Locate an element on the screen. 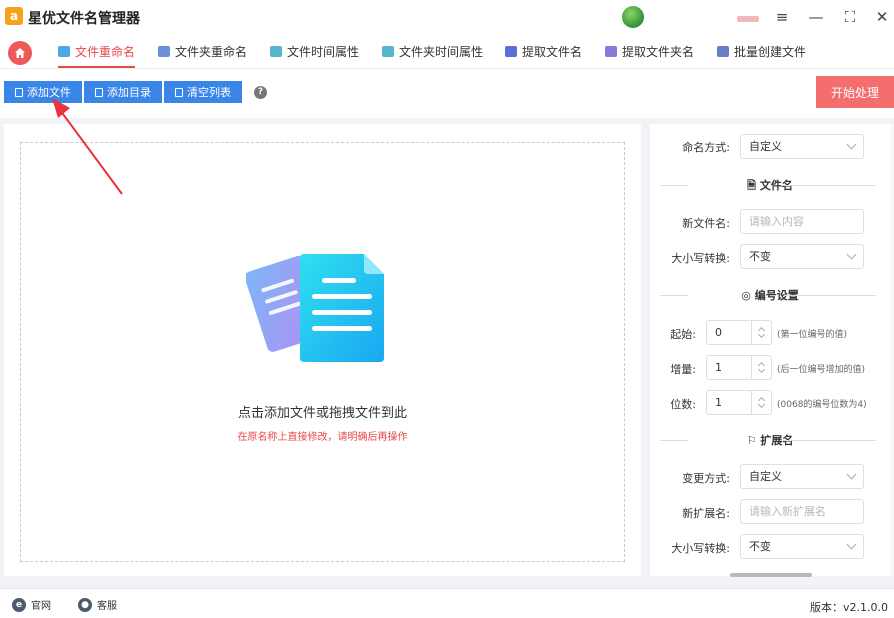 The image size is (894, 618). clear-list-label: 清空列表 is located at coordinates (209, 92).